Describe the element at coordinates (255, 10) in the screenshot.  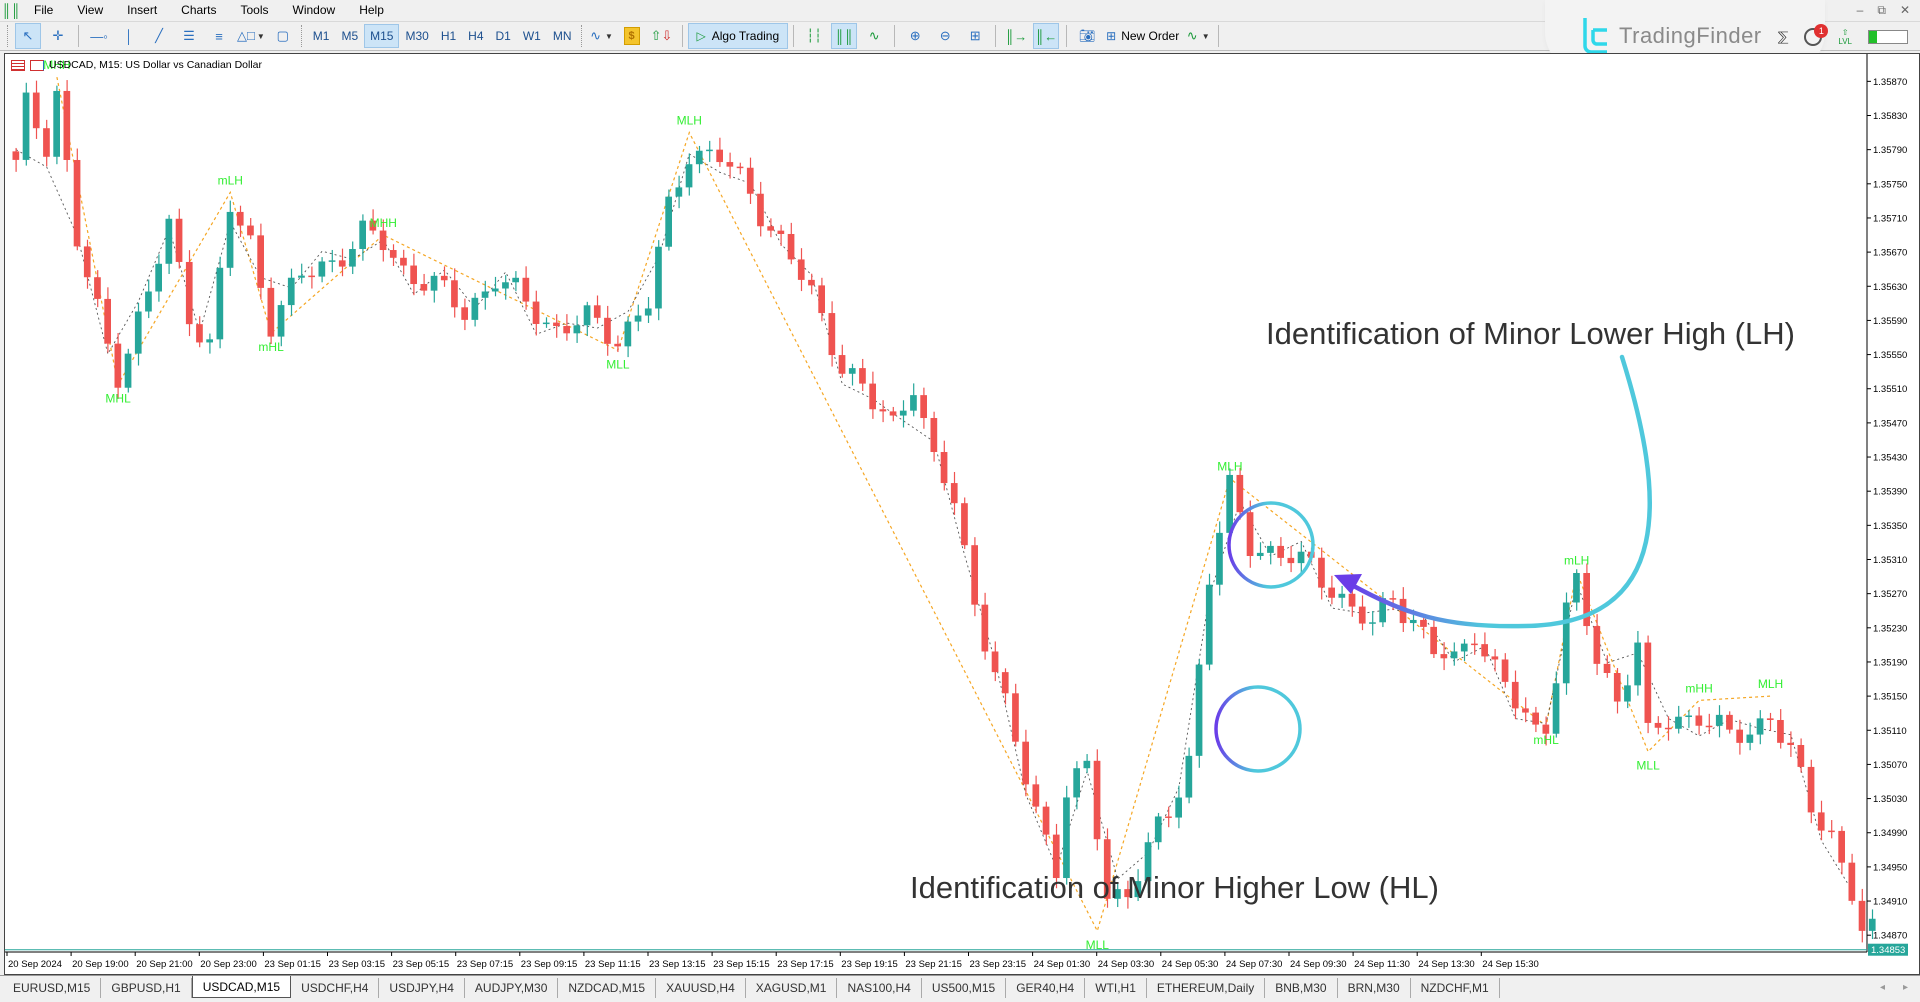
I see `menu-tools: Tools` at that location.